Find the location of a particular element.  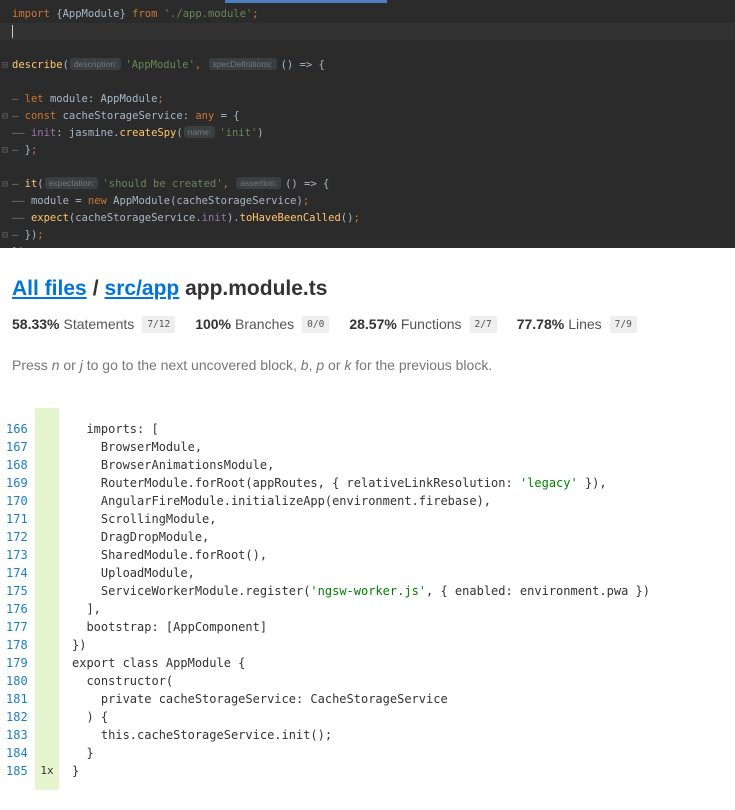

code-token: —— is located at coordinates (21, 201).